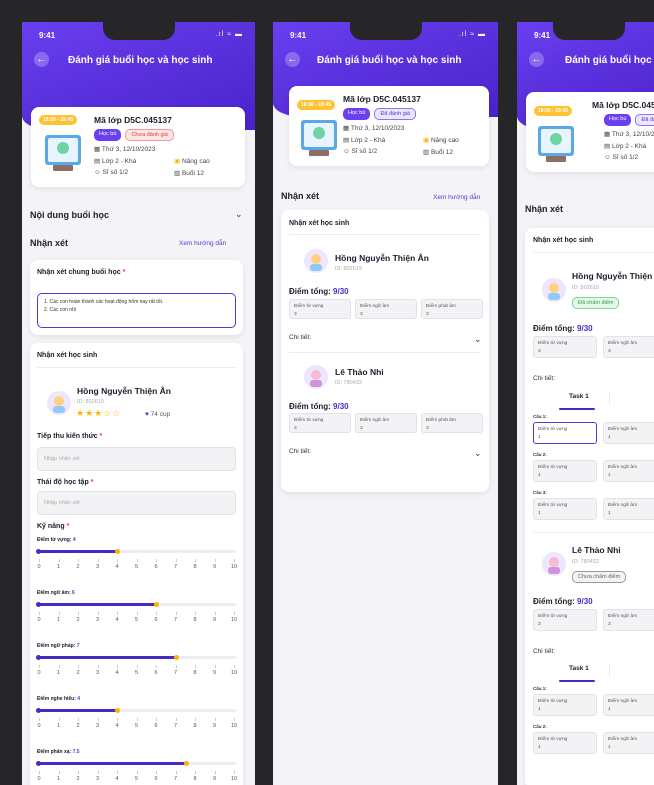 The height and width of the screenshot is (785, 654). Describe the element at coordinates (81, 272) in the screenshot. I see `general-comment-label: Nhận xét chung buổi học *` at that location.